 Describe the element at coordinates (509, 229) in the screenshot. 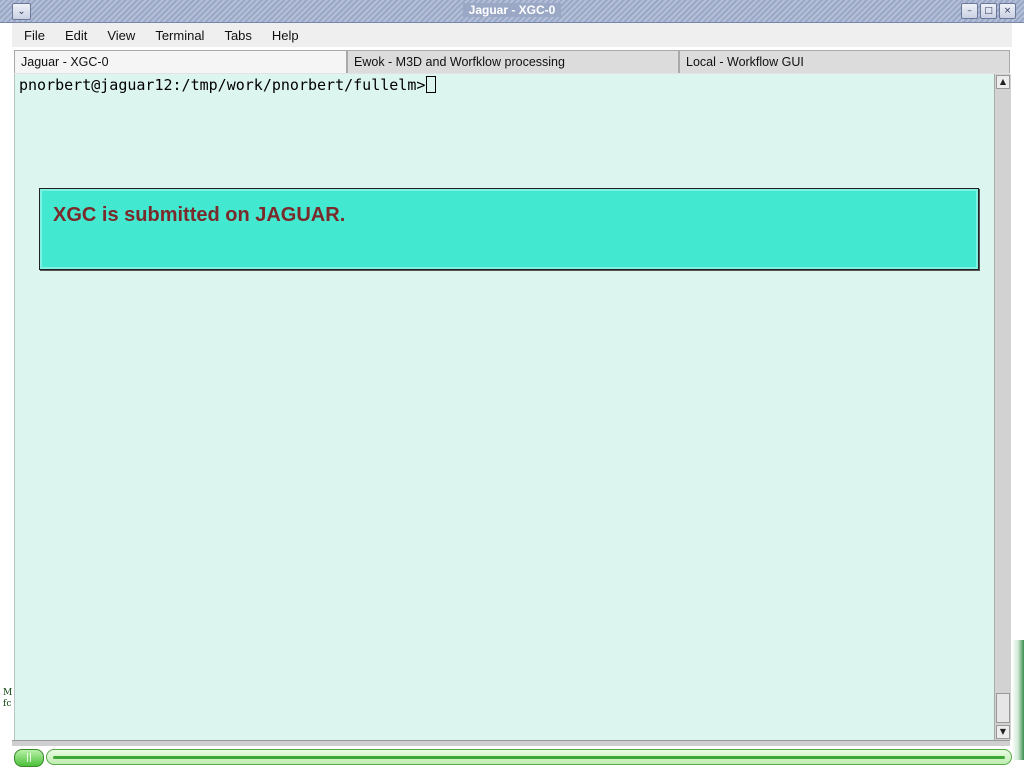

I see `status-message-banner: XGC is submitted on JAGUAR.` at that location.